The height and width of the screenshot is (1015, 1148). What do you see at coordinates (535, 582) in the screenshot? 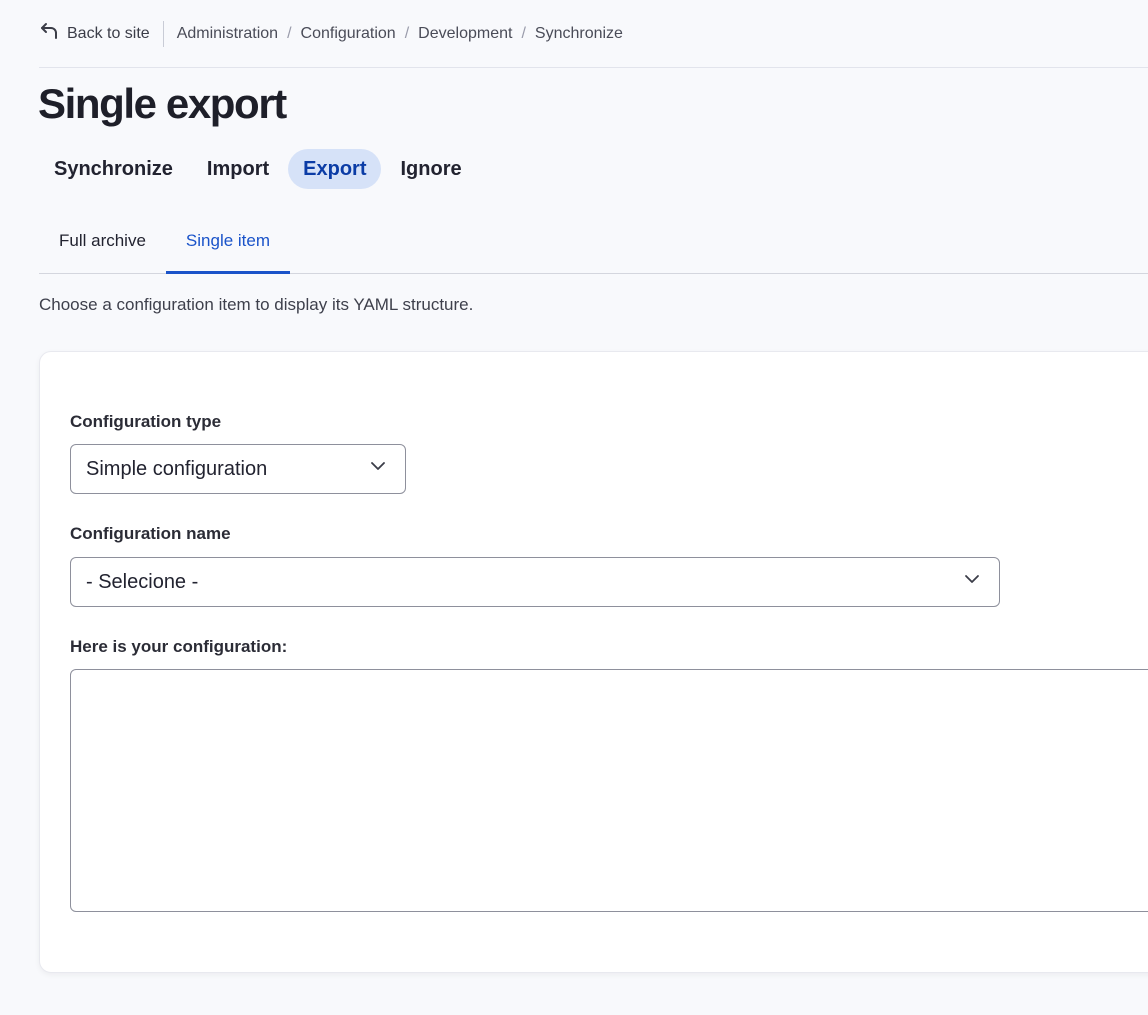
I see `config-name-select: - Selecione -` at bounding box center [535, 582].